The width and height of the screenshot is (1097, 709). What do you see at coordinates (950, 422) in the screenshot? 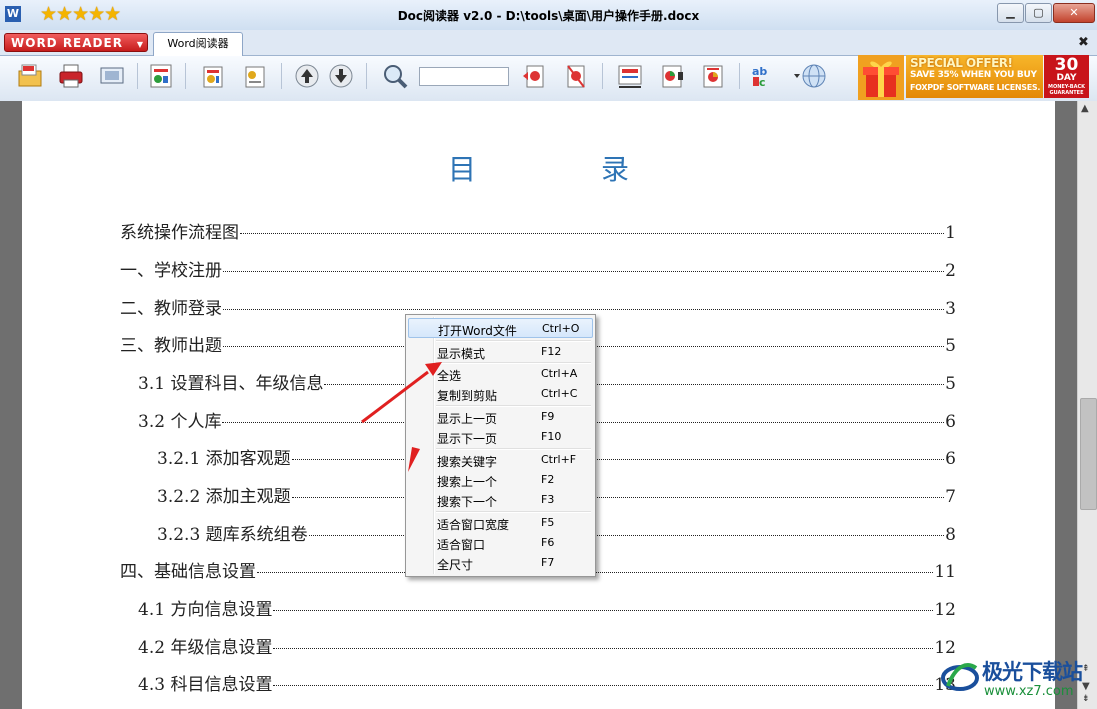
I see `toc-entry-page: 6` at bounding box center [950, 422].